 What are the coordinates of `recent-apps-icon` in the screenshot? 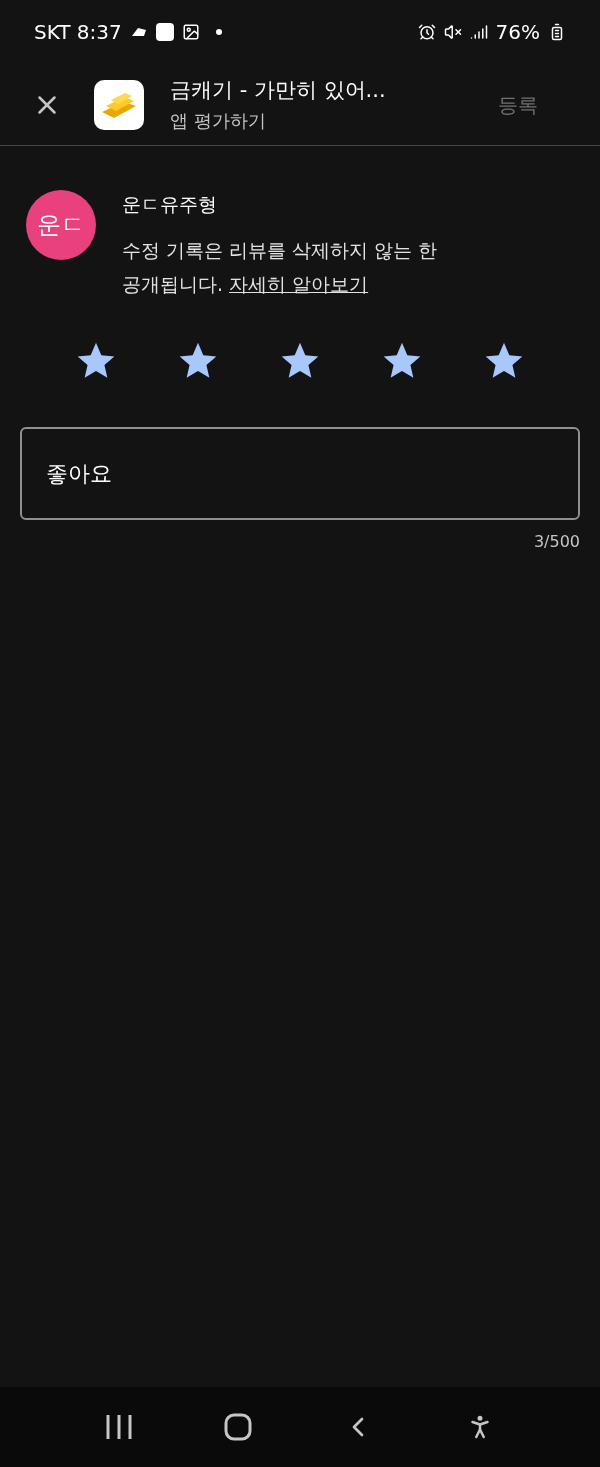 It's located at (119, 1427).